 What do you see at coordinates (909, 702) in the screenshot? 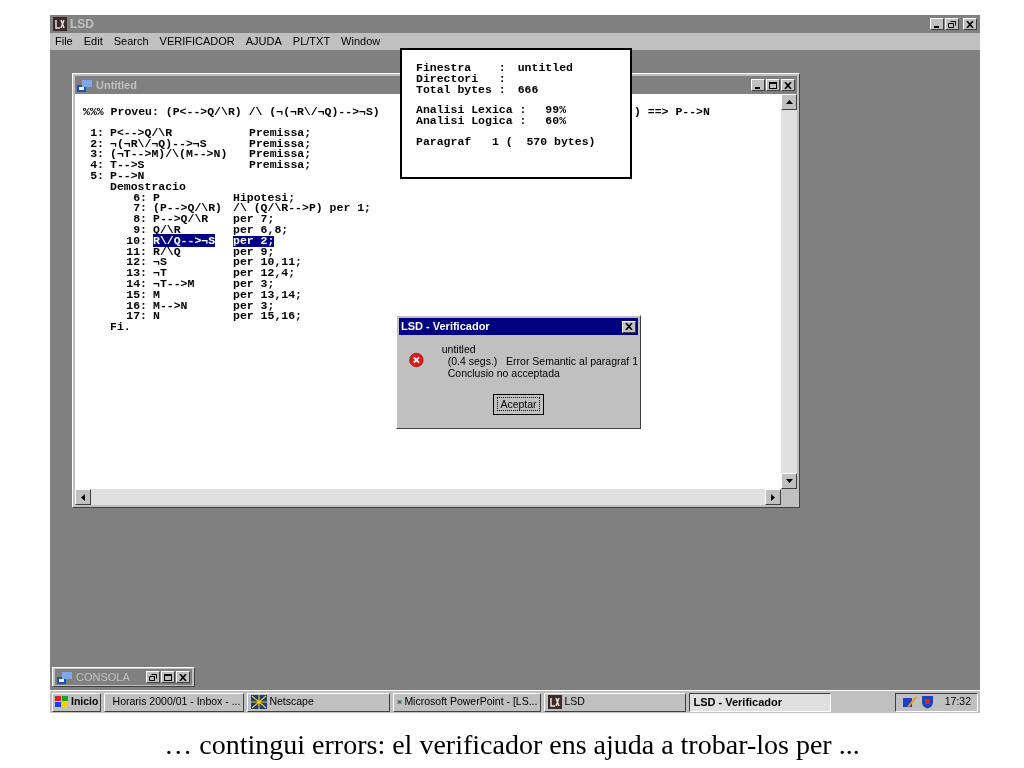
I see `network-icon` at bounding box center [909, 702].